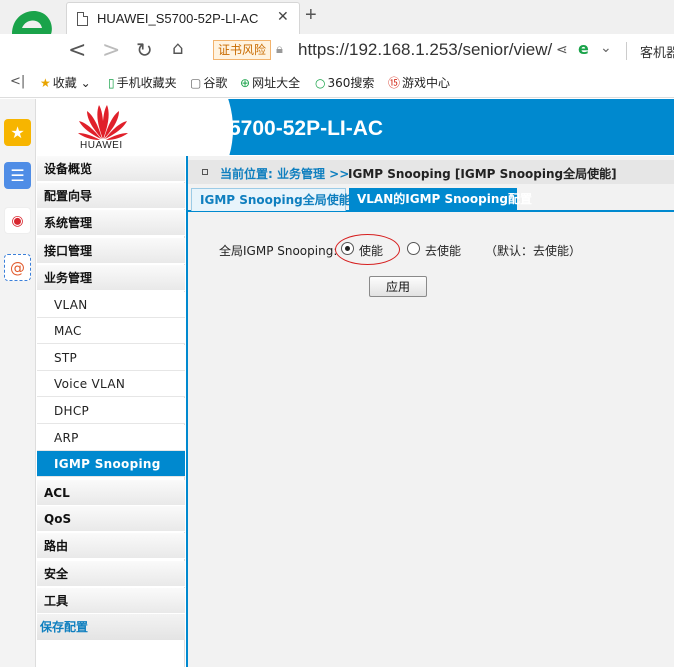 The height and width of the screenshot is (667, 674). Describe the element at coordinates (205, 172) in the screenshot. I see `bullet-icon` at that location.